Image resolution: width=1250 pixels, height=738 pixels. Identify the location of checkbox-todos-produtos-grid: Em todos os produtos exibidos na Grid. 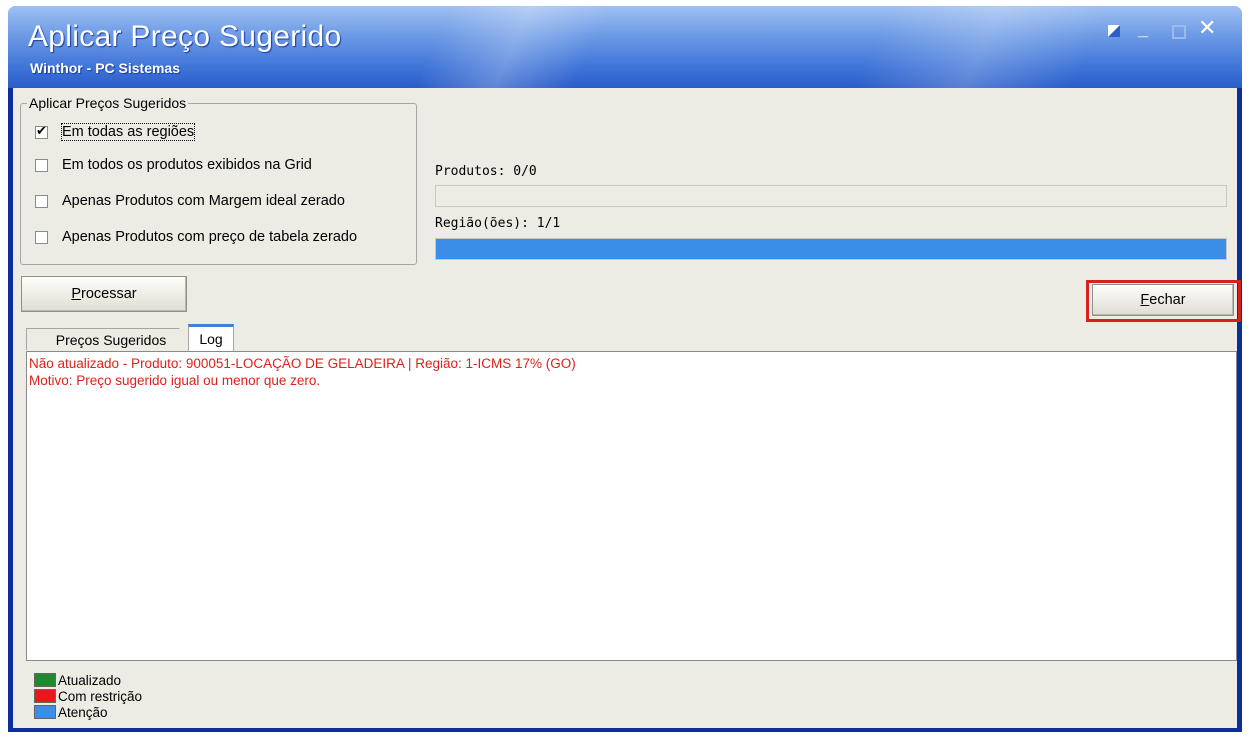
(173, 165).